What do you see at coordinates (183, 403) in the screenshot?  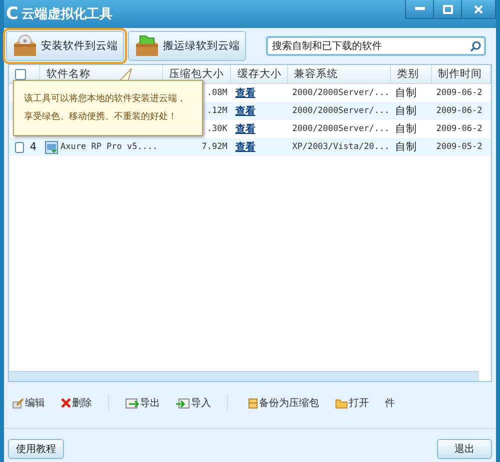 I see `import-icon` at bounding box center [183, 403].